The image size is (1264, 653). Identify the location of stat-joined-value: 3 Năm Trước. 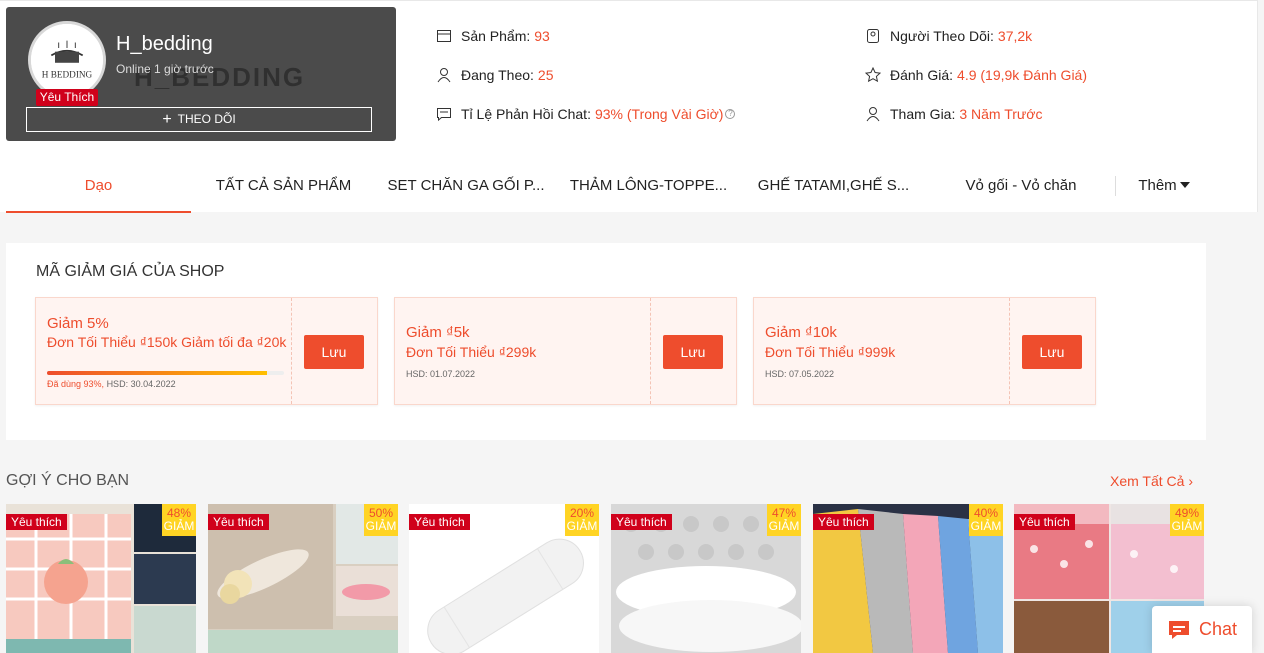
(1001, 114).